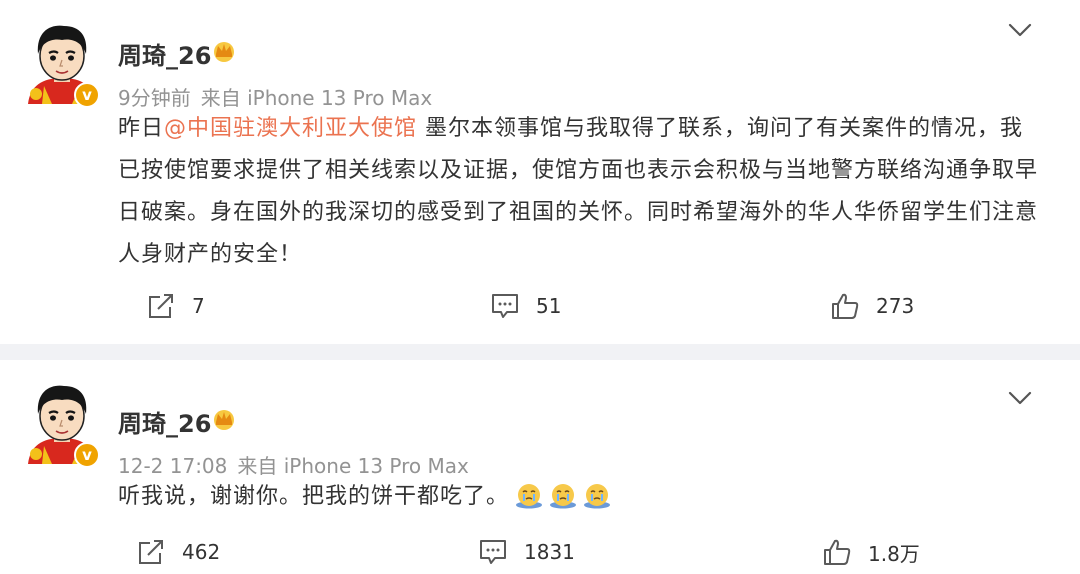 This screenshot has width=1080, height=574. Describe the element at coordinates (549, 552) in the screenshot. I see `comment-count: 1831` at that location.